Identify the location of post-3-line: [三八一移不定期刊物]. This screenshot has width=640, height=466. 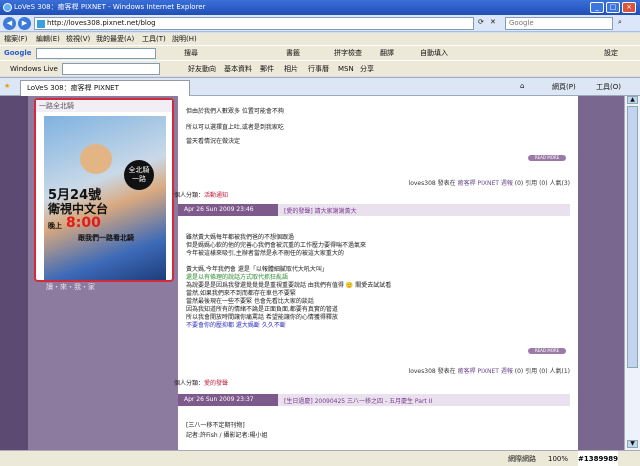
(215, 425).